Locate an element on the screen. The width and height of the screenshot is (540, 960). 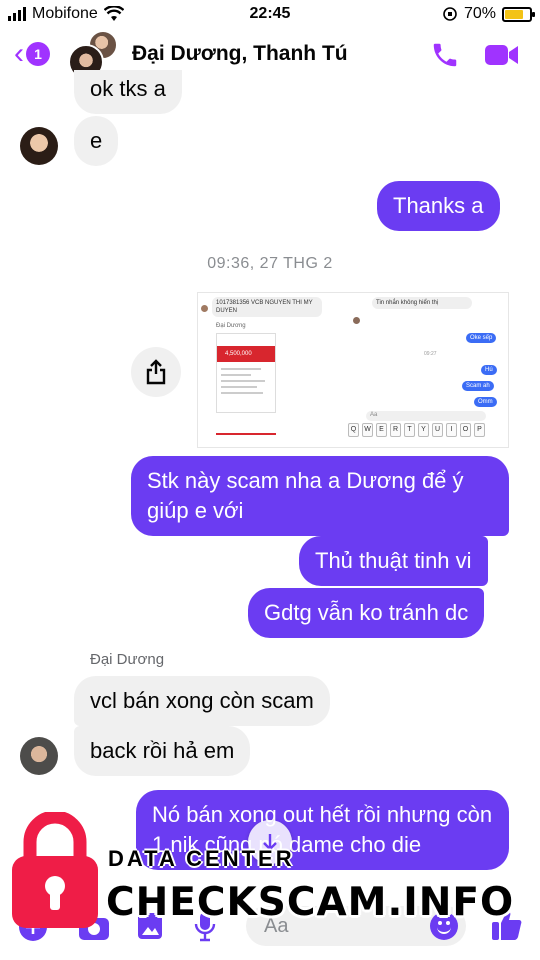
message-incoming: e is located at coordinates (96, 141).